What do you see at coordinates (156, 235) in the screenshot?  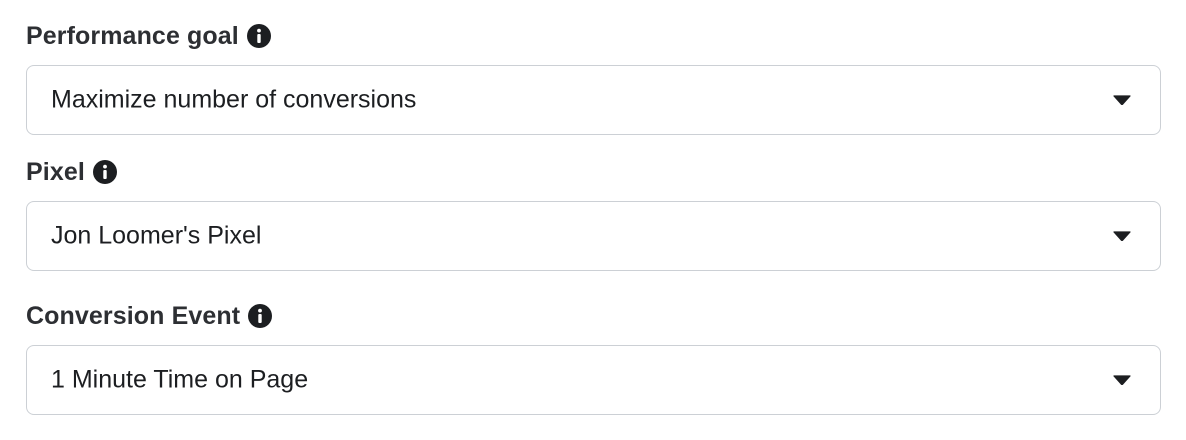 I see `pixel-value: Jon Loomer's Pixel` at bounding box center [156, 235].